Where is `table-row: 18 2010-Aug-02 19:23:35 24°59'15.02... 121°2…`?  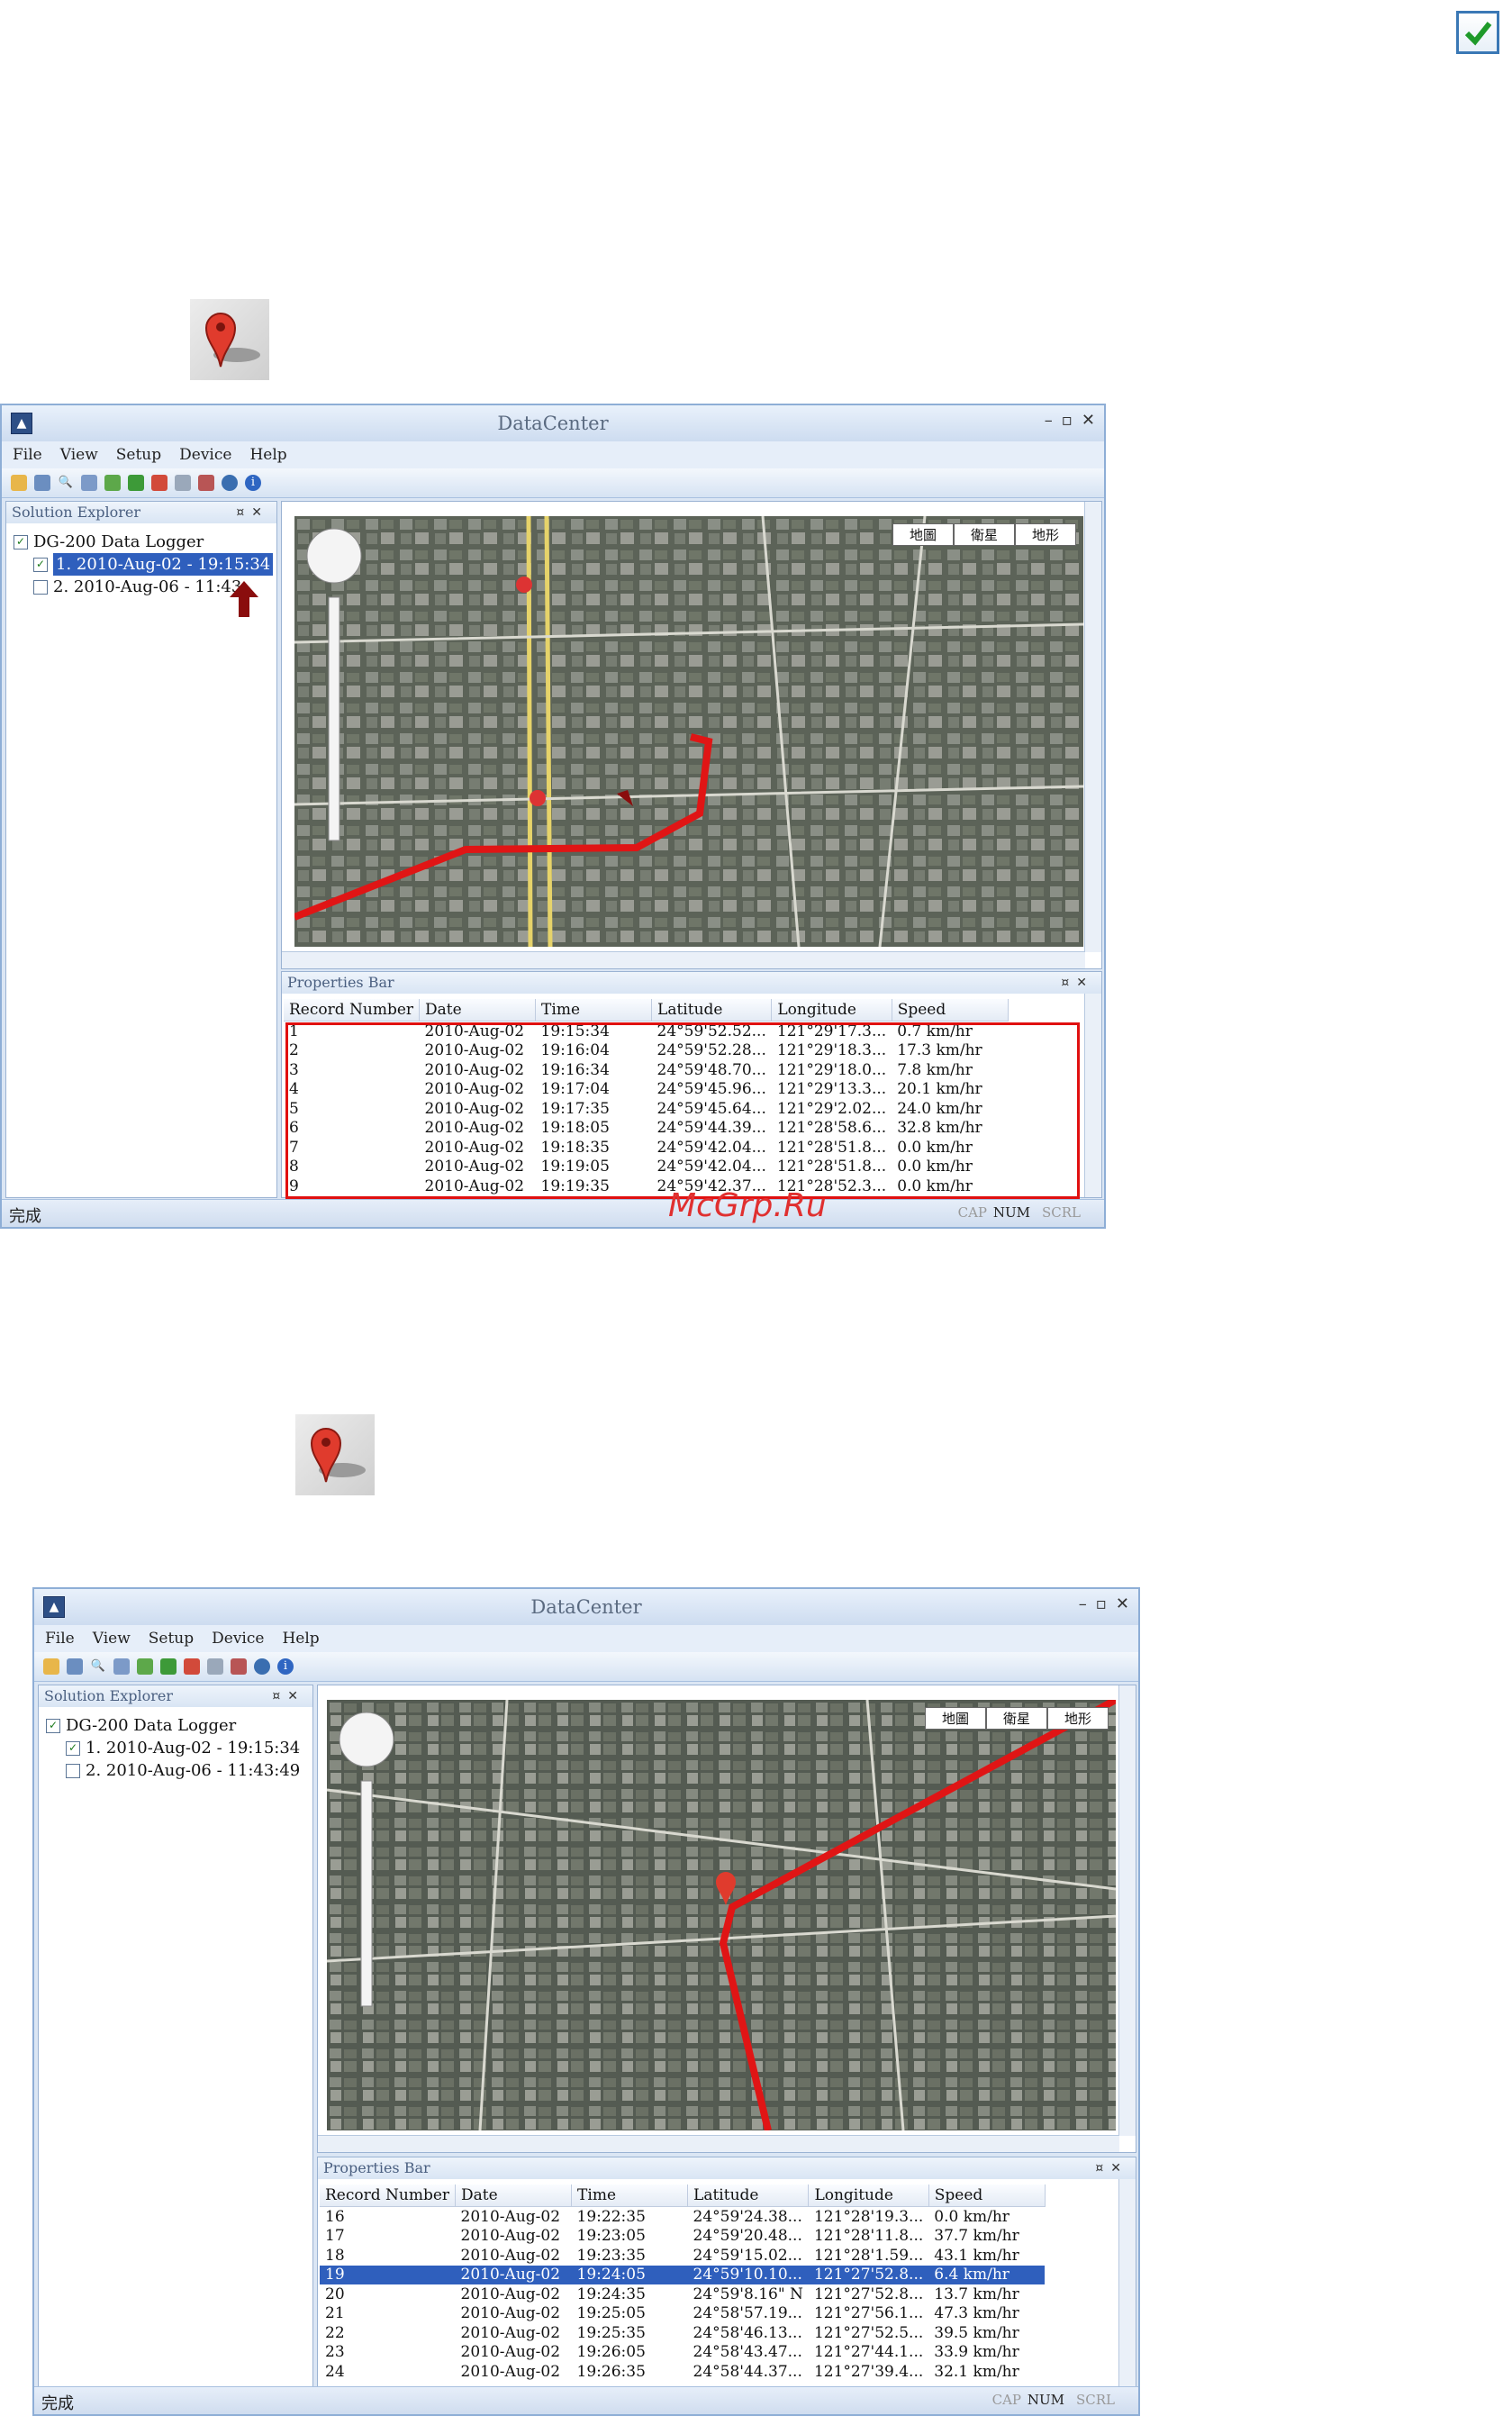 table-row: 18 2010-Aug-02 19:23:35 24°59'15.02... 121°2… is located at coordinates (682, 2256).